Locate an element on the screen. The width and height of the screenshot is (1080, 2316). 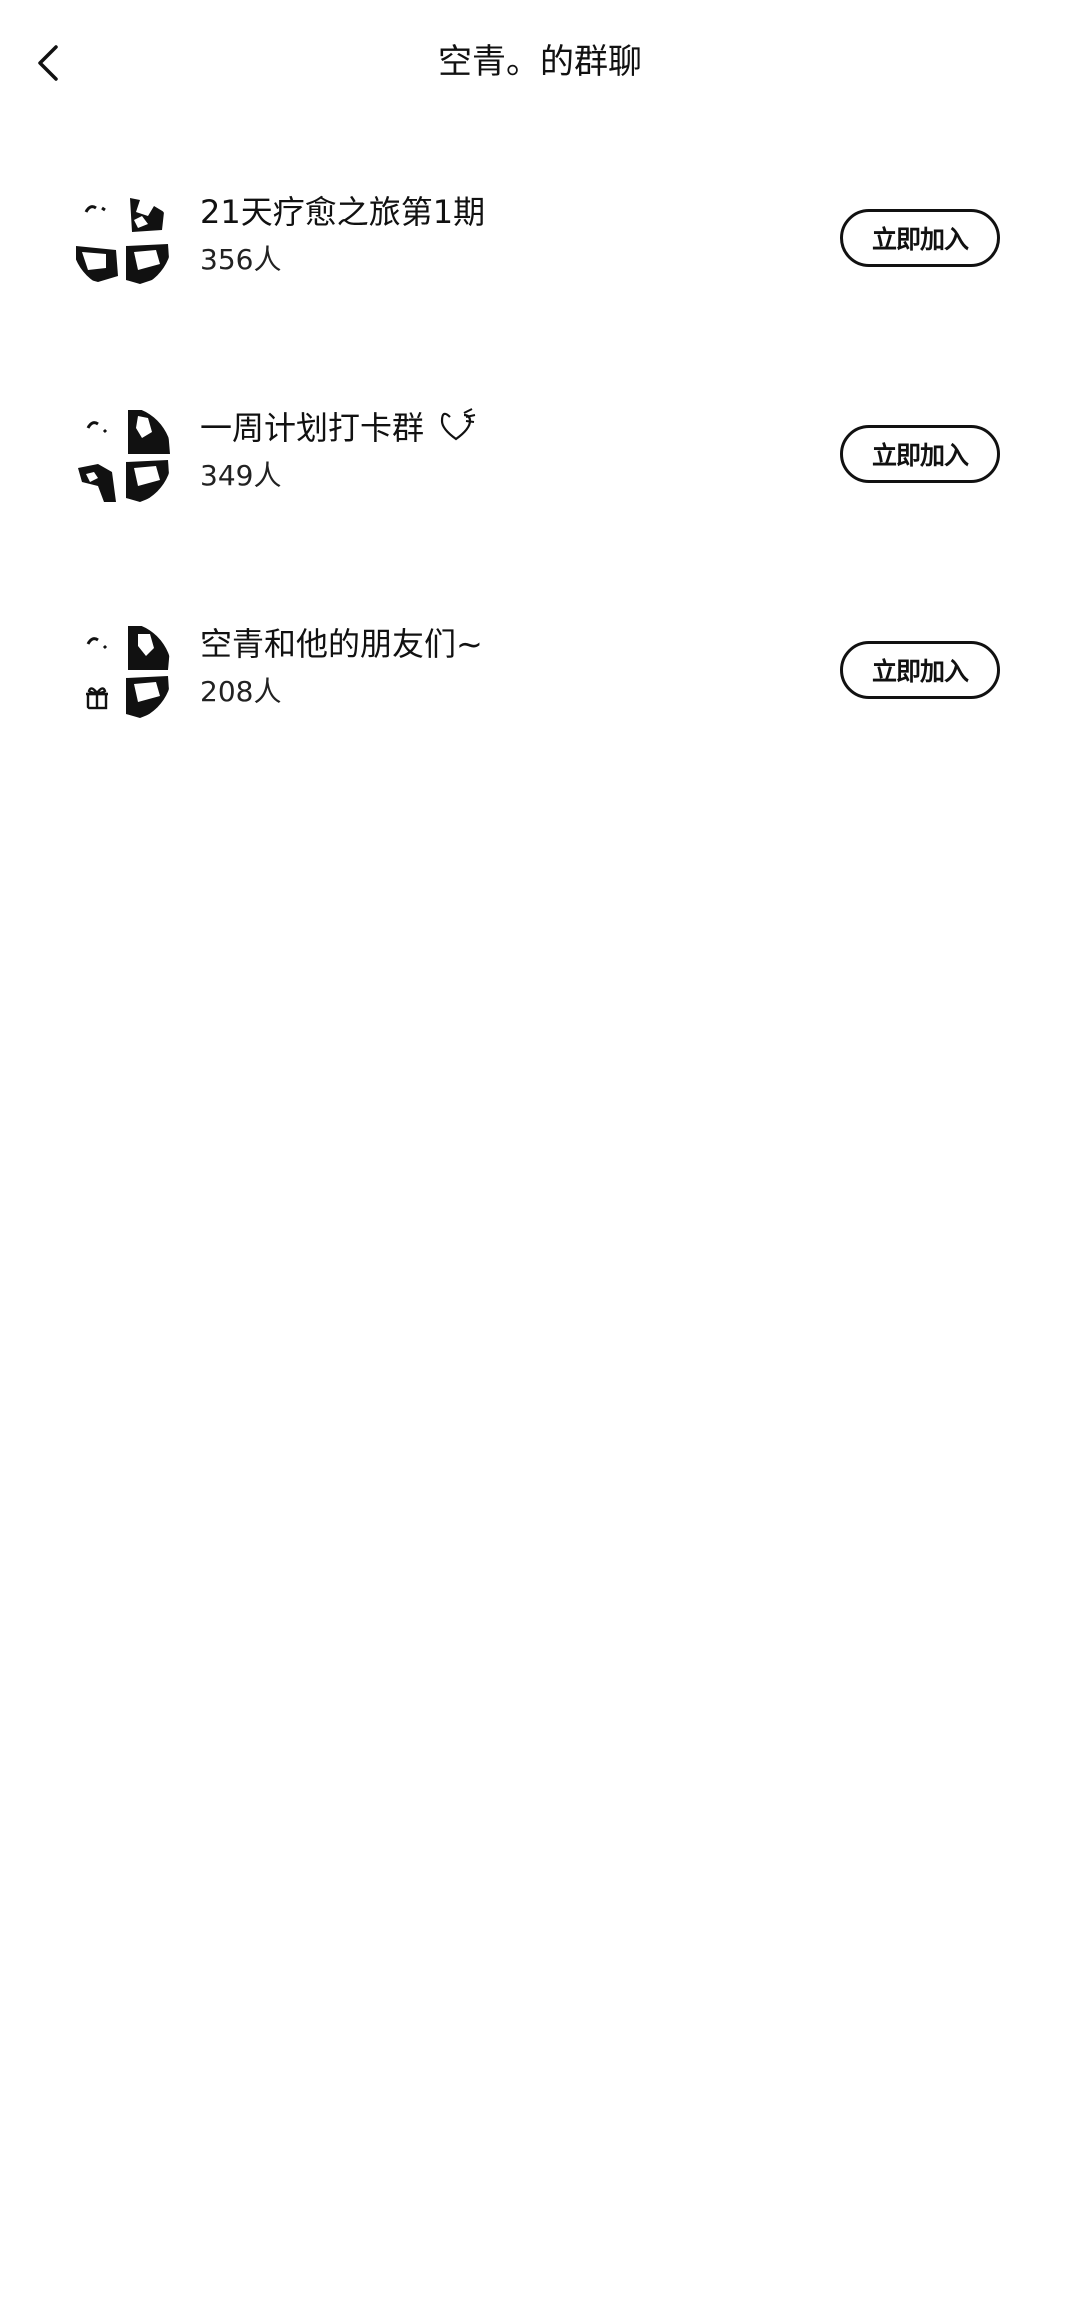
member-count: 349人 is located at coordinates (241, 475).